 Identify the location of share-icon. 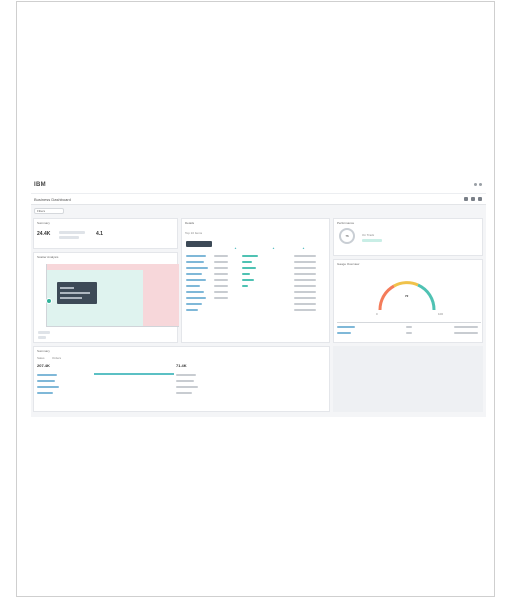
(466, 199).